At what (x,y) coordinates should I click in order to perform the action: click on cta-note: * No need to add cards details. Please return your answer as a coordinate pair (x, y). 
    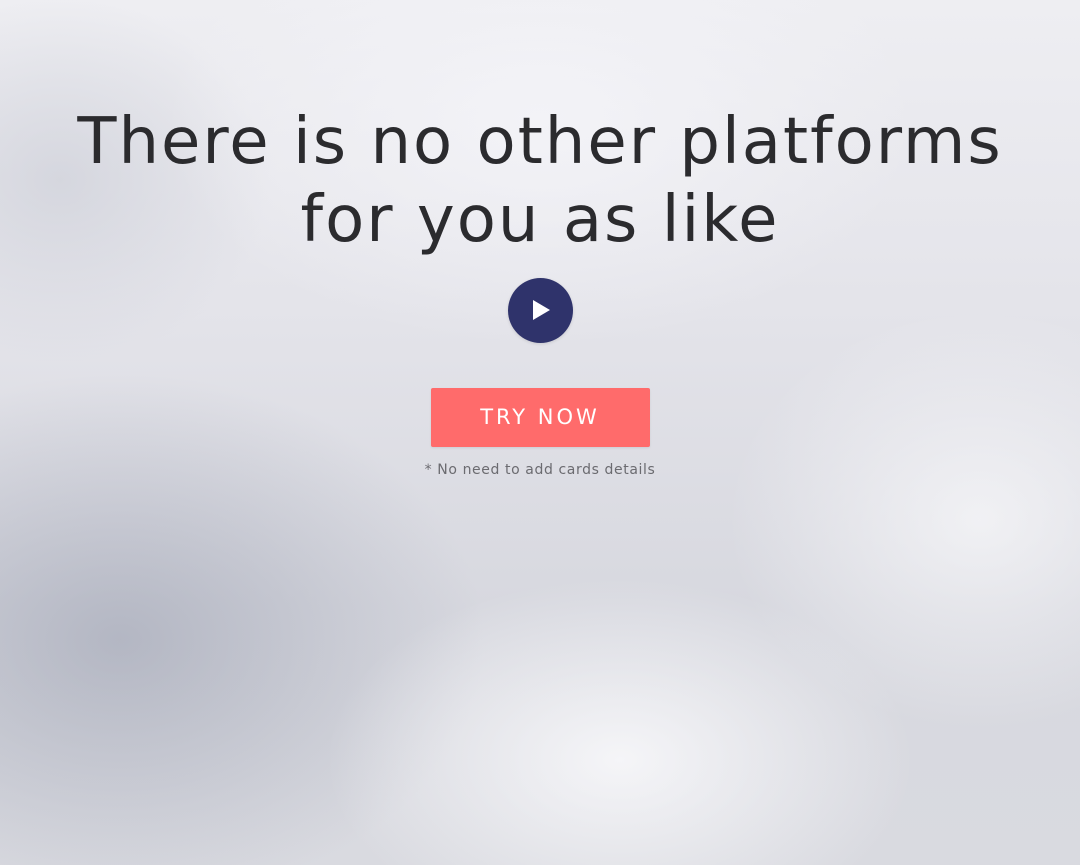
    Looking at the image, I should click on (540, 470).